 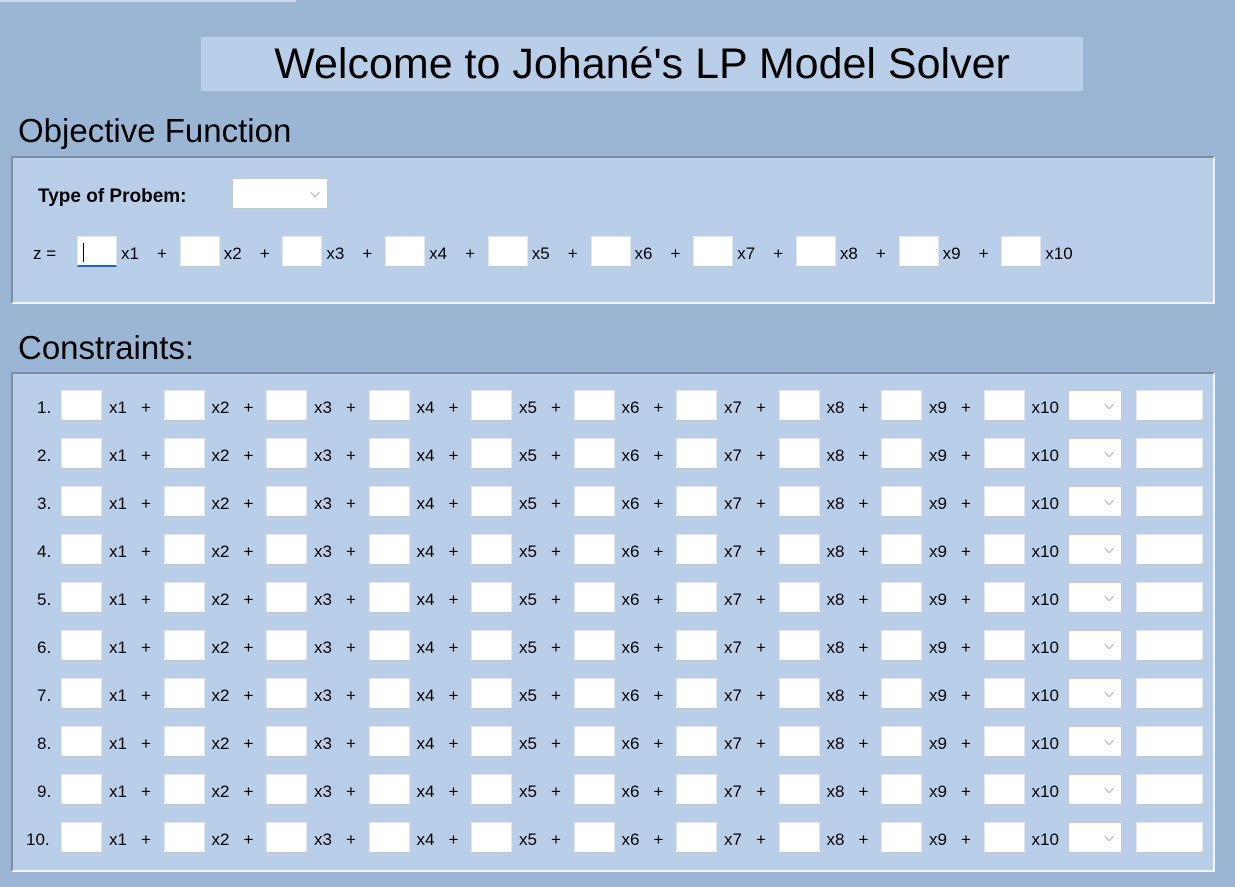 What do you see at coordinates (280, 193) in the screenshot?
I see `problem-type-select: ⌵` at bounding box center [280, 193].